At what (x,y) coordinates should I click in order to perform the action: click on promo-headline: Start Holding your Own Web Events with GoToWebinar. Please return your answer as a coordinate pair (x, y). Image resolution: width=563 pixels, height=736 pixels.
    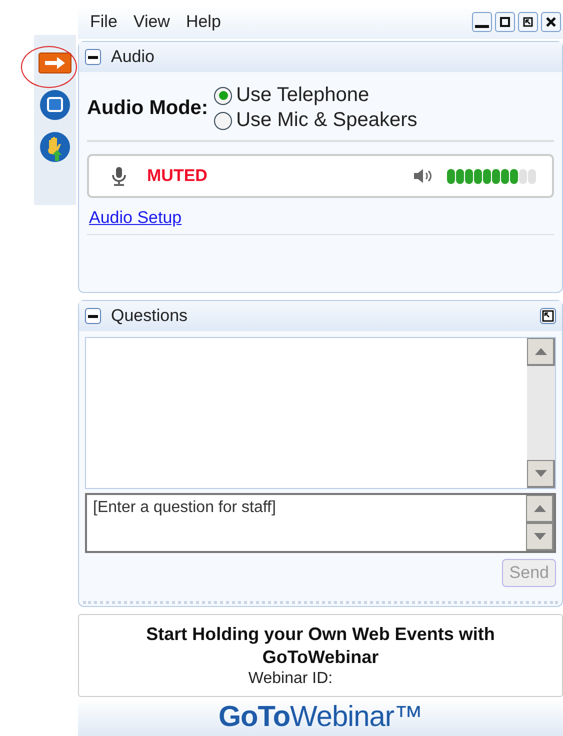
    Looking at the image, I should click on (320, 646).